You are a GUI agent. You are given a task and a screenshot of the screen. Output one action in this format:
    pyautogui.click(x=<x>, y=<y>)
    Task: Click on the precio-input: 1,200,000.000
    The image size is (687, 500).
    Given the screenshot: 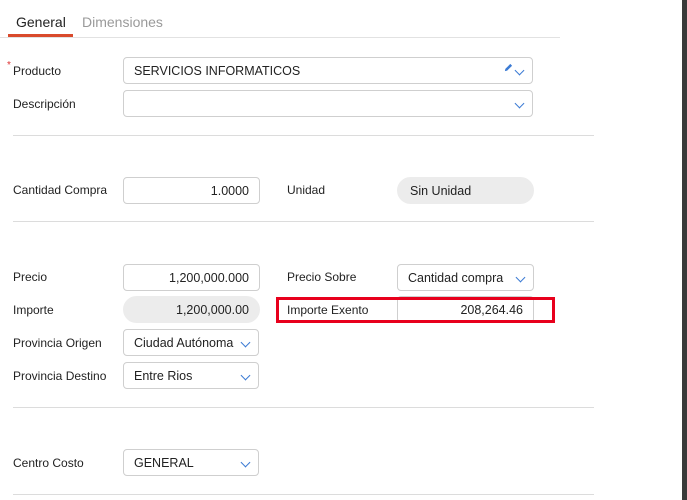 What is the action you would take?
    pyautogui.click(x=191, y=277)
    